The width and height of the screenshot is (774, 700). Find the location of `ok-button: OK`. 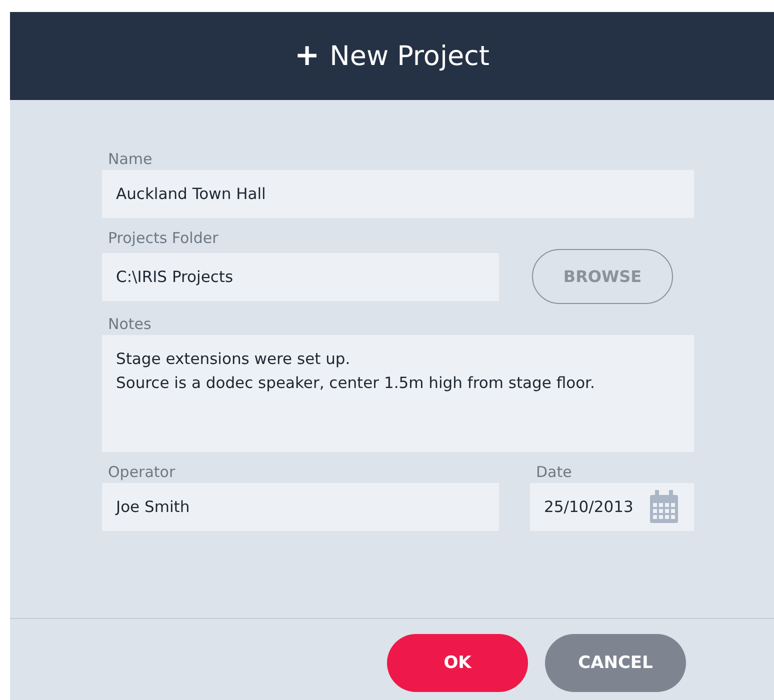

ok-button: OK is located at coordinates (457, 663).